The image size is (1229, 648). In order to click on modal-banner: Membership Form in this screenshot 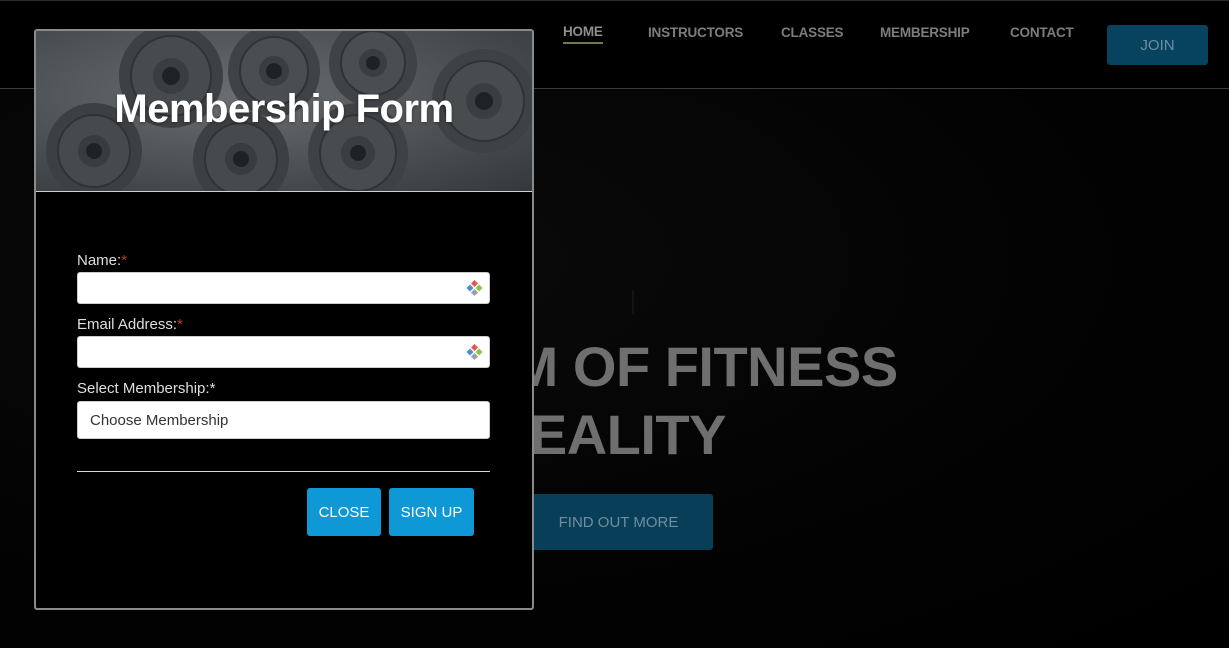, I will do `click(284, 111)`.